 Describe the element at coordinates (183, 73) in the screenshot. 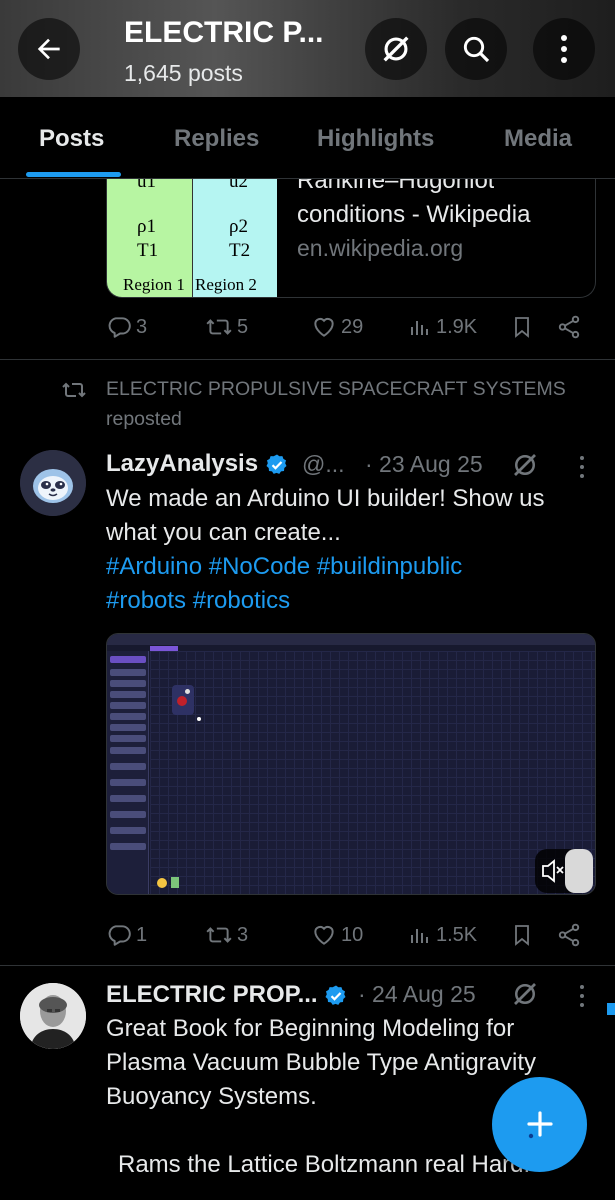

I see `post-count: 1,645 posts` at that location.